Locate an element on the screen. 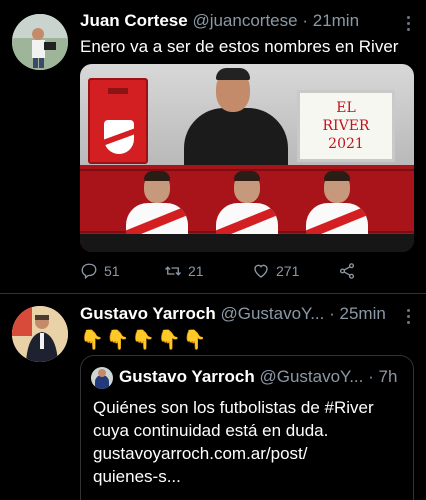 The width and height of the screenshot is (426, 500). author-name: Gustavo Yarroch is located at coordinates (148, 313).